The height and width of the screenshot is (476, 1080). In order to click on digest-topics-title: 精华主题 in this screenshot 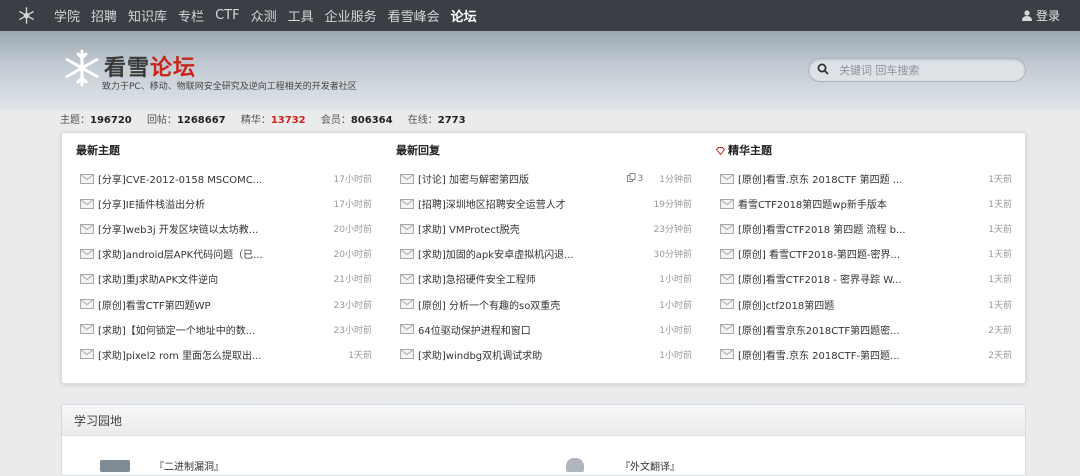, I will do `click(743, 150)`.